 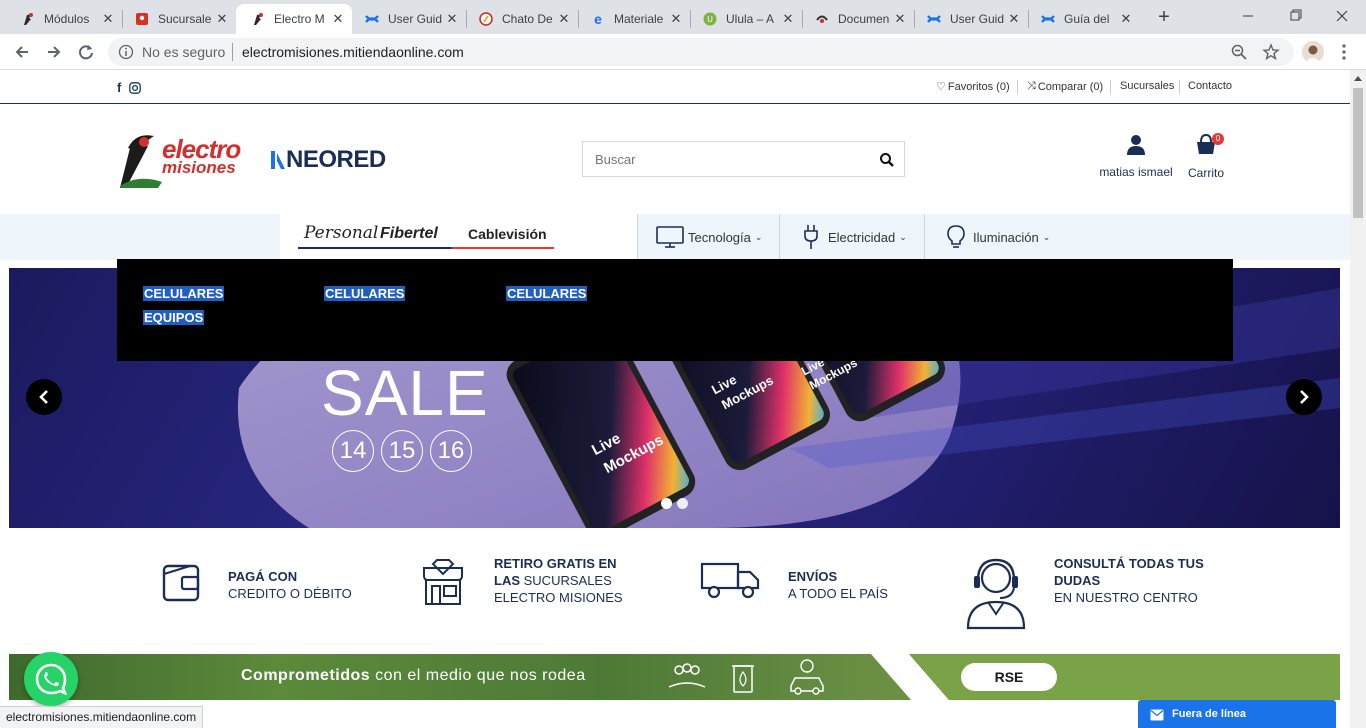 I want to click on bulb-icon, so click(x=956, y=236).